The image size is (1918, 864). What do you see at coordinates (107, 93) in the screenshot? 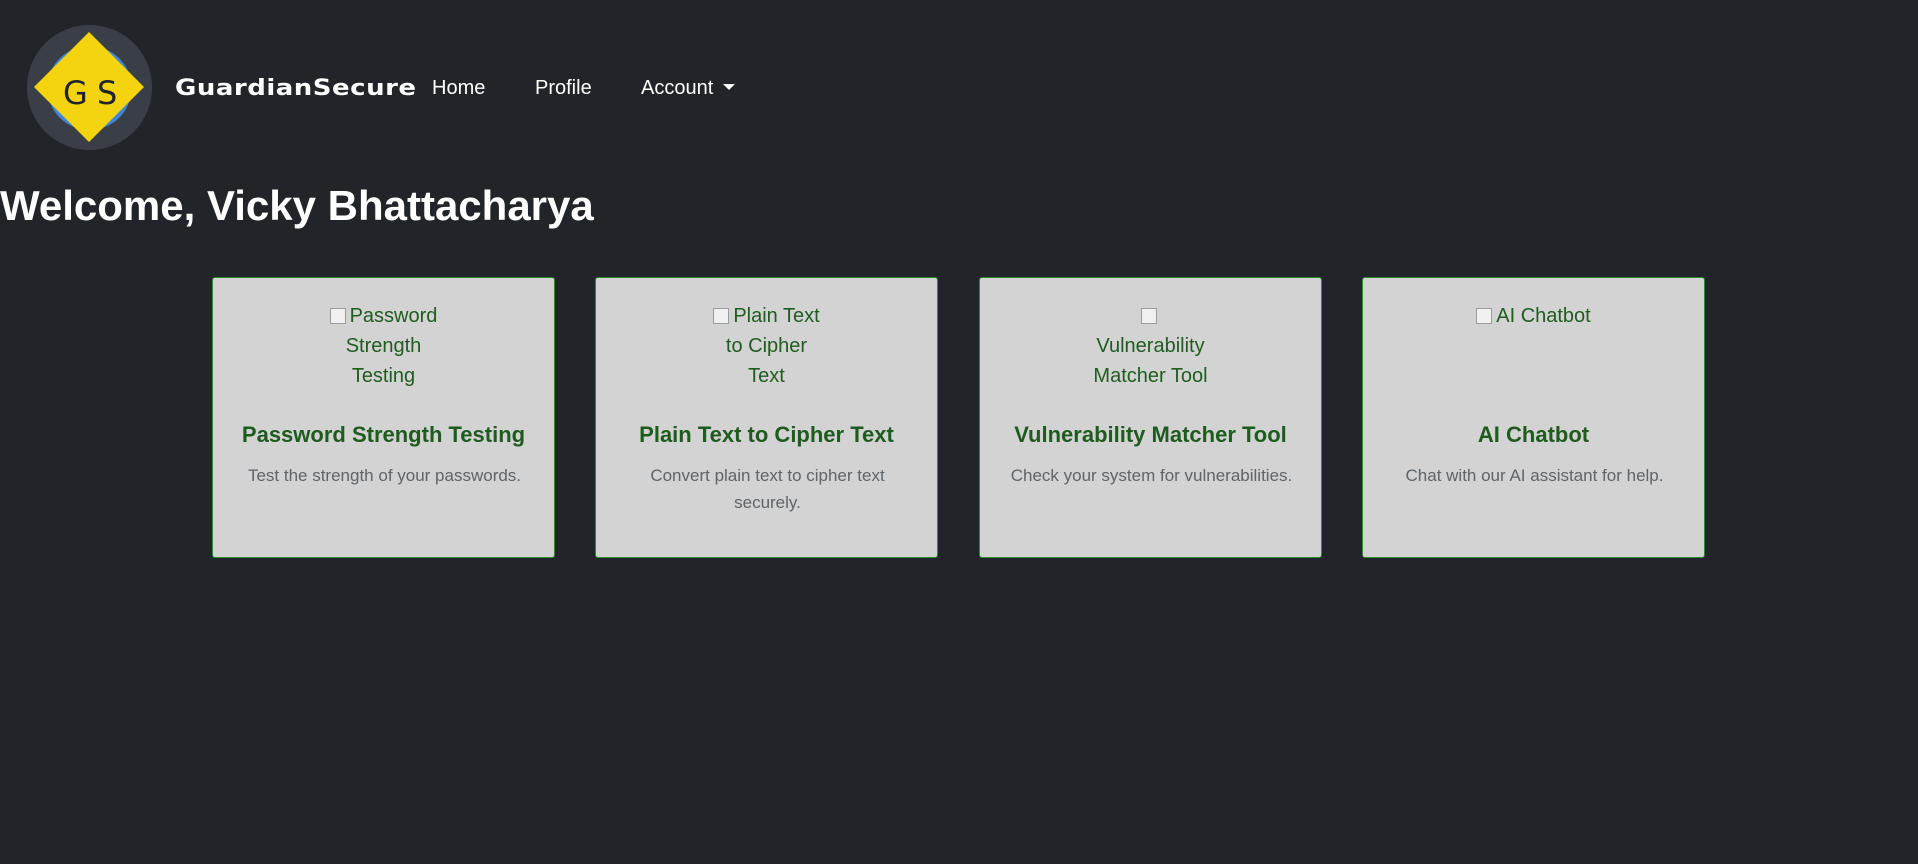
I see `svg-text: S` at bounding box center [107, 93].